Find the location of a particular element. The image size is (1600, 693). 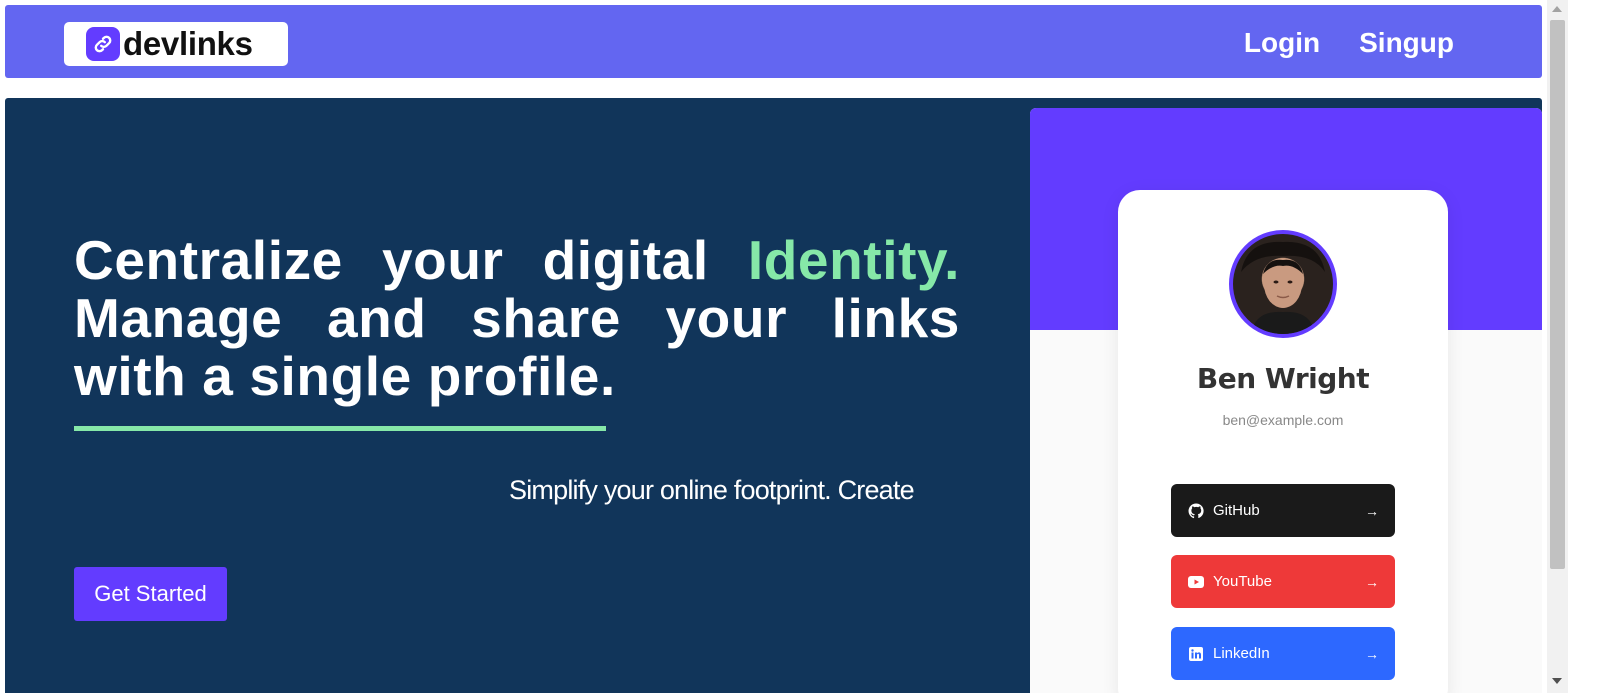

youtube-icon is located at coordinates (1196, 582).